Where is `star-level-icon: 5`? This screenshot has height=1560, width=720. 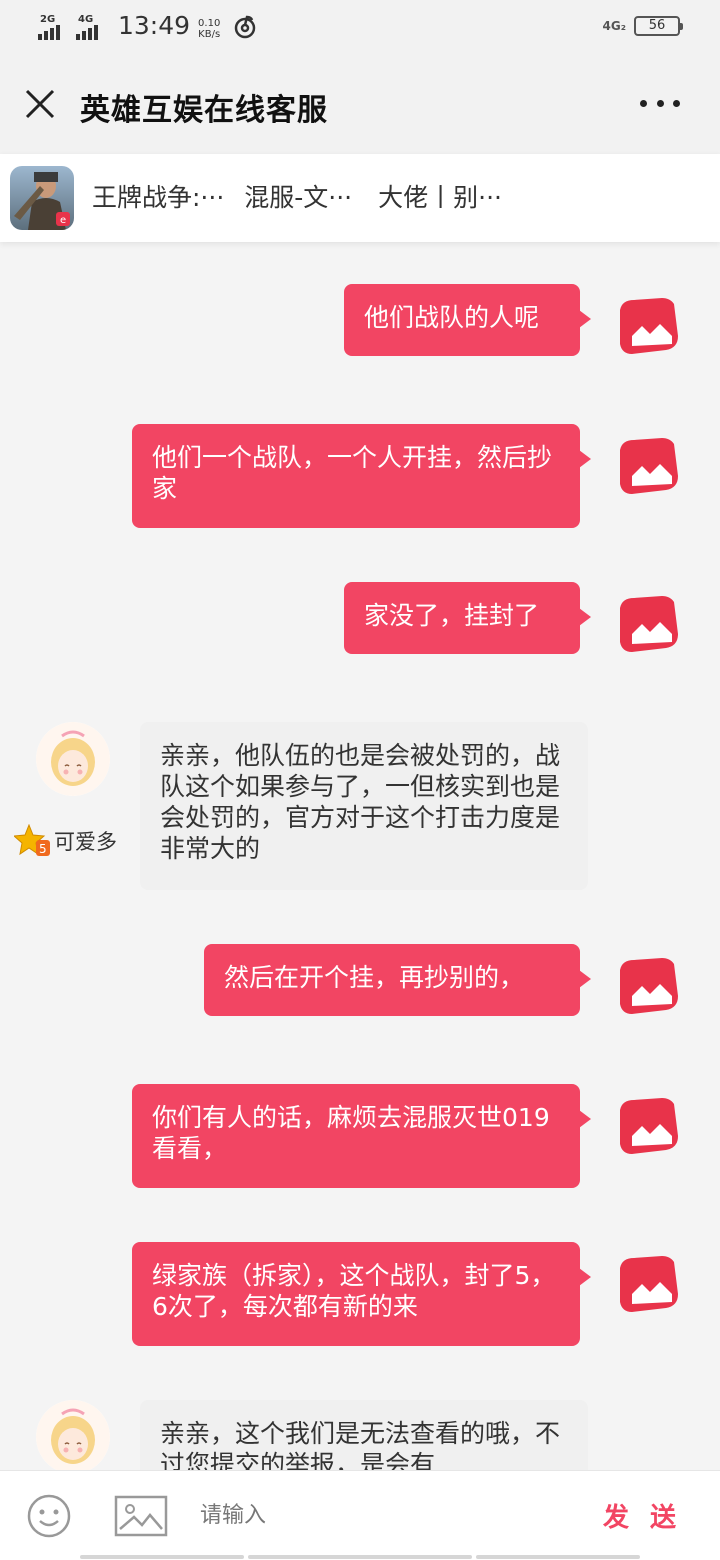
star-level-icon: 5 is located at coordinates (32, 840).